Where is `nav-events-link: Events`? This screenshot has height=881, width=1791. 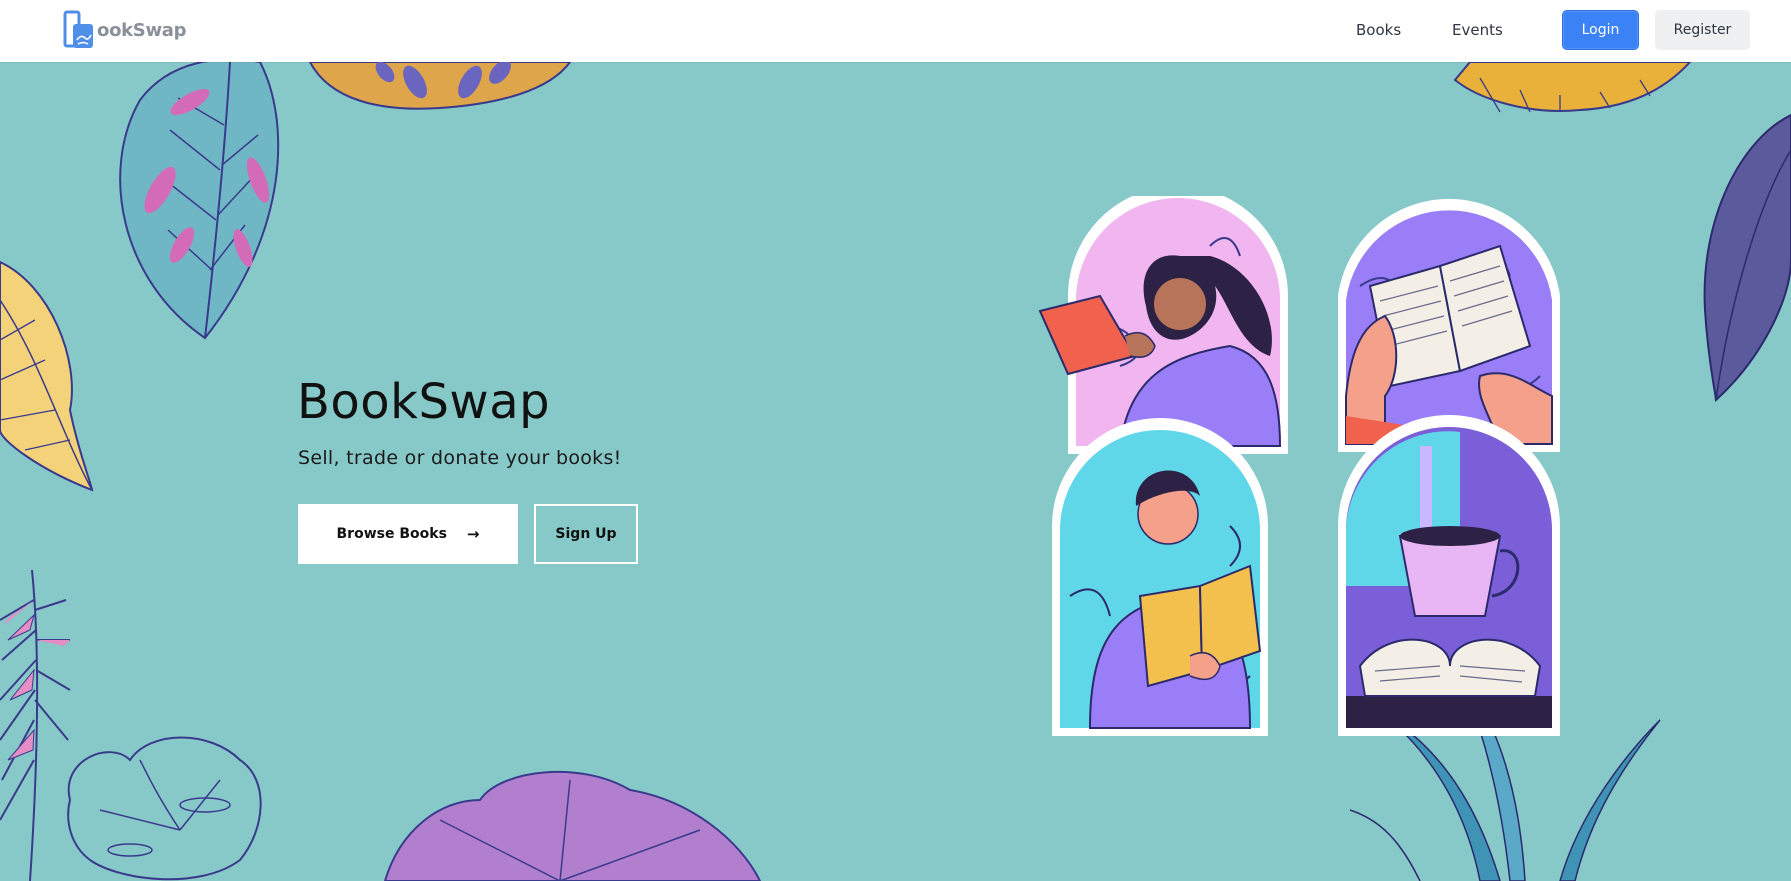 nav-events-link: Events is located at coordinates (1477, 30).